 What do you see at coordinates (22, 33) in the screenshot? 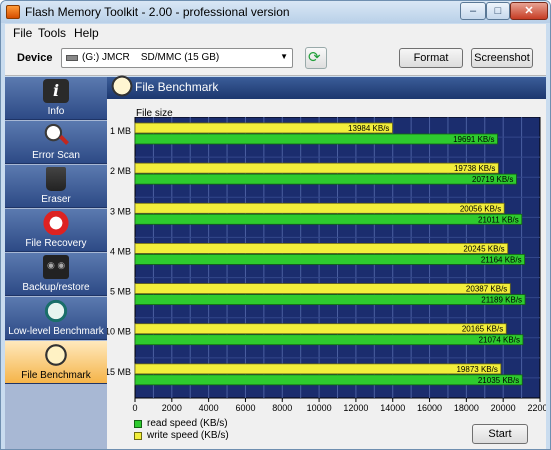
I see `menu-file: File` at bounding box center [22, 33].